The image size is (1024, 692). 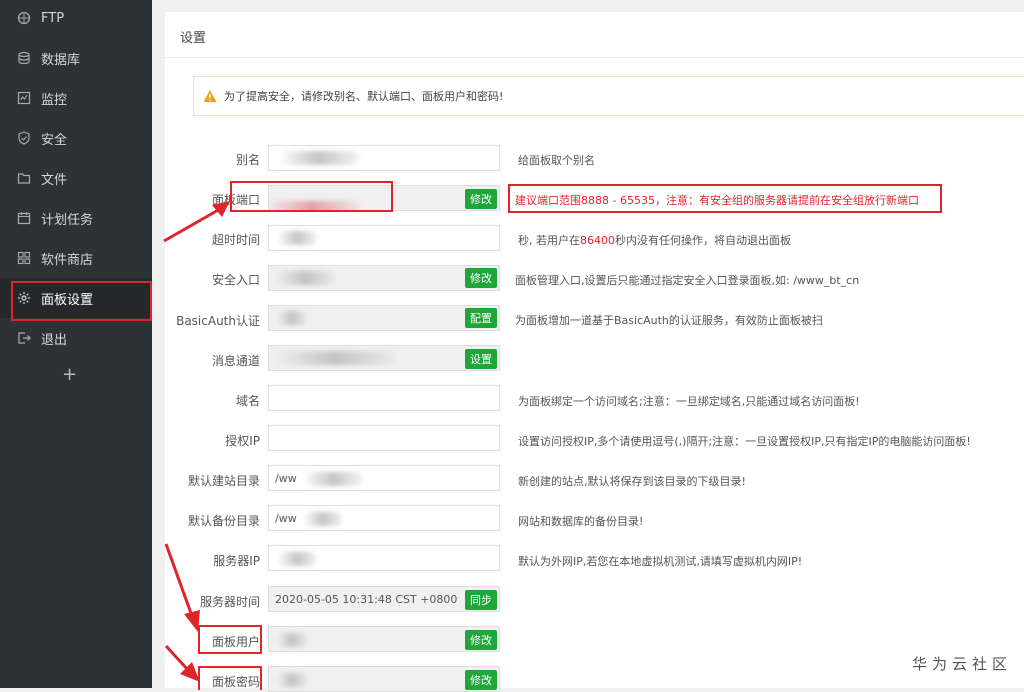 What do you see at coordinates (384, 158) in the screenshot?
I see `alias-input` at bounding box center [384, 158].